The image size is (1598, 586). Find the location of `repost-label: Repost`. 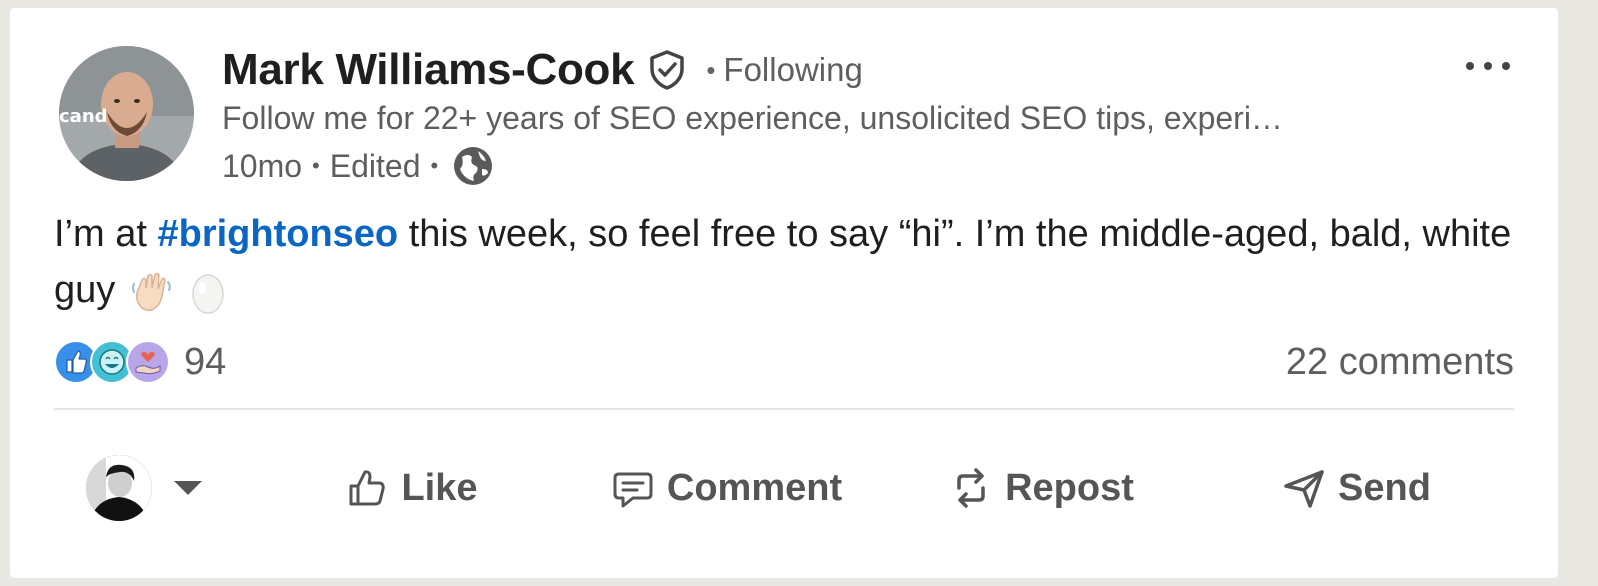

repost-label: Repost is located at coordinates (1069, 487).